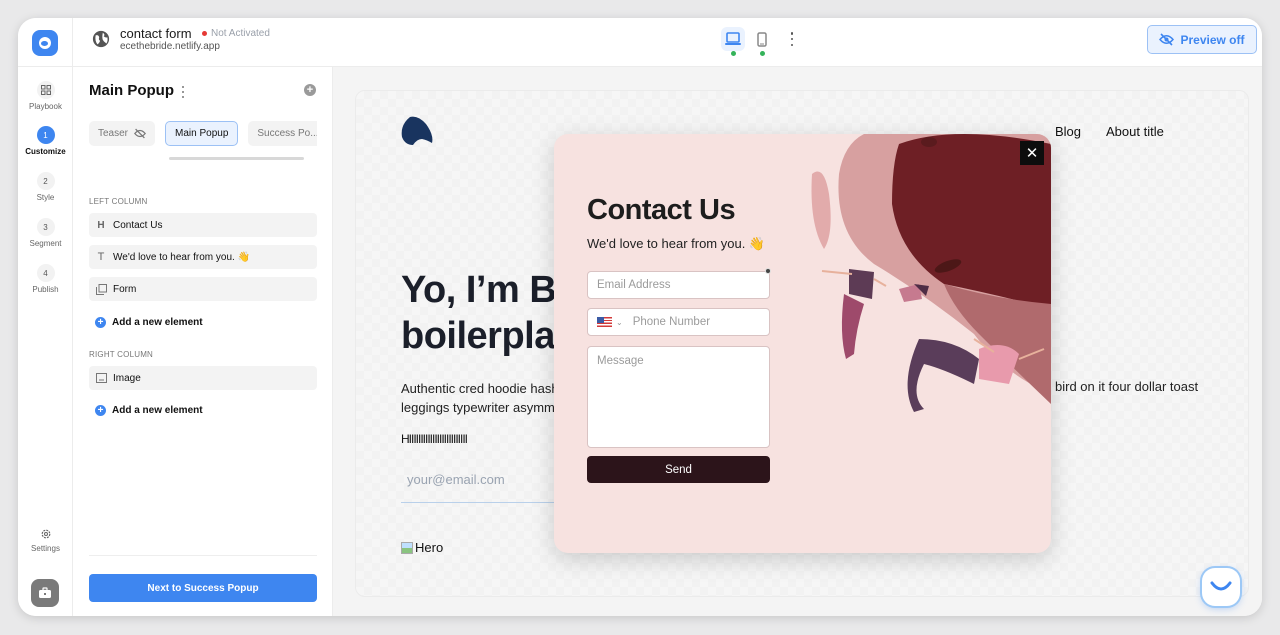  What do you see at coordinates (121, 354) in the screenshot?
I see `right-column-label: RIGHT COLUMN` at bounding box center [121, 354].